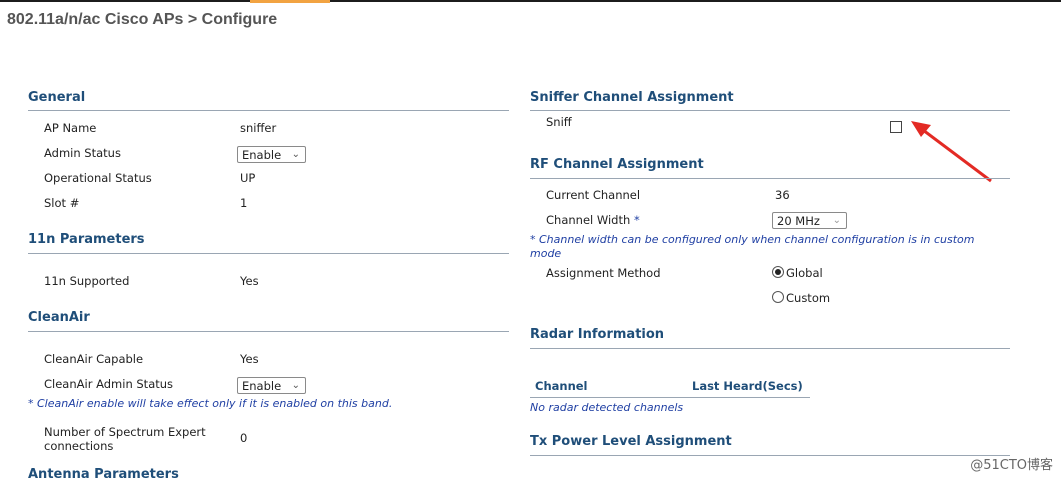 This screenshot has width=1061, height=482. What do you see at coordinates (770, 455) in the screenshot?
I see `tx-divider` at bounding box center [770, 455].